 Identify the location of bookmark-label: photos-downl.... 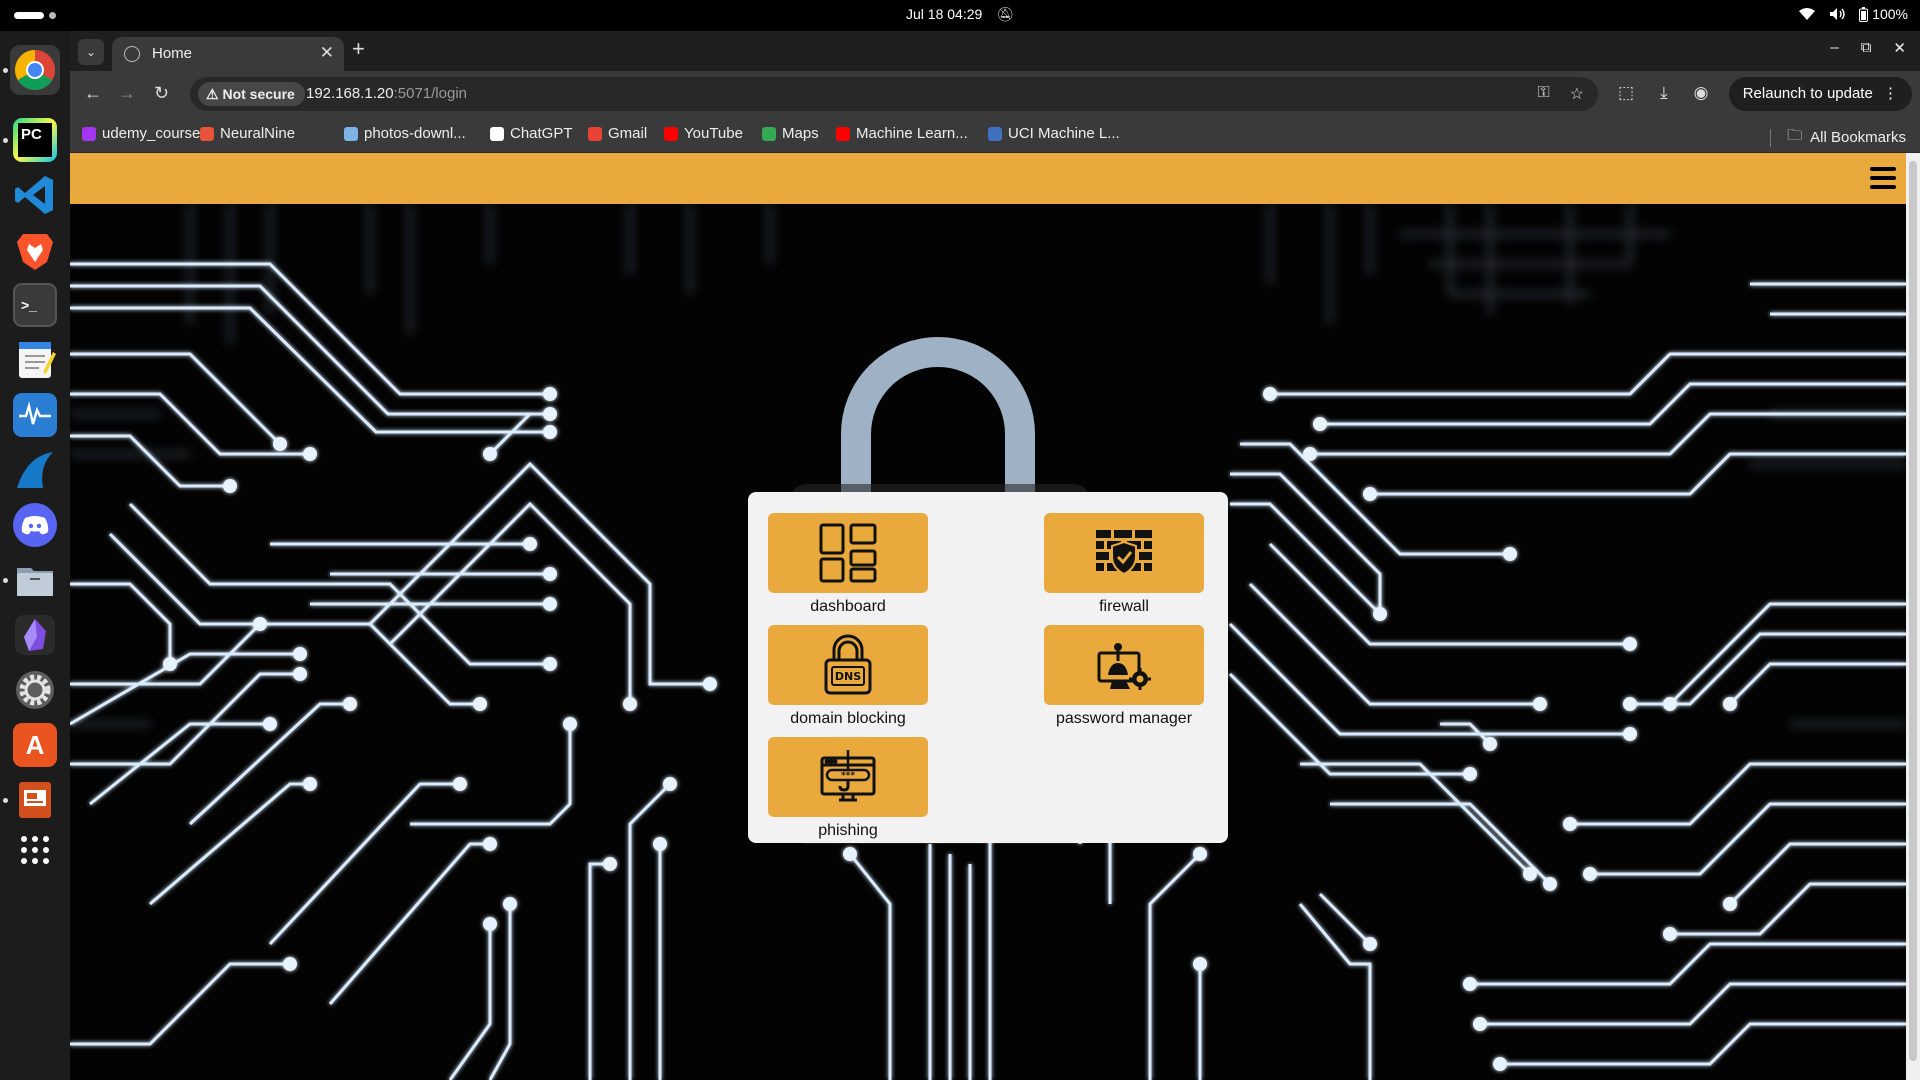
(415, 133).